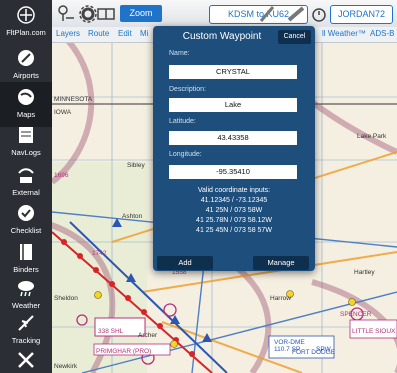 The height and width of the screenshot is (373, 397). What do you see at coordinates (26, 323) in the screenshot?
I see `plane-icon` at bounding box center [26, 323].